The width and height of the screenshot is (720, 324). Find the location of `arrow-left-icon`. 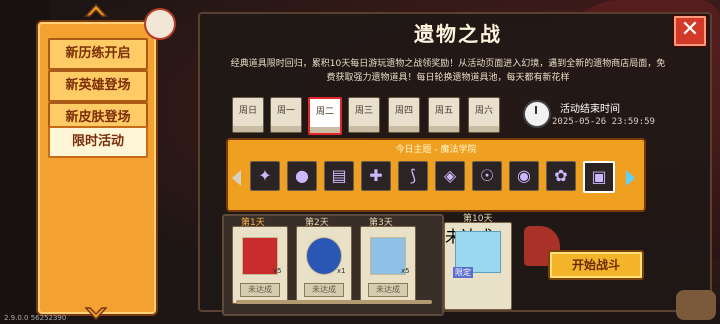

arrow-left-icon is located at coordinates (236, 178).